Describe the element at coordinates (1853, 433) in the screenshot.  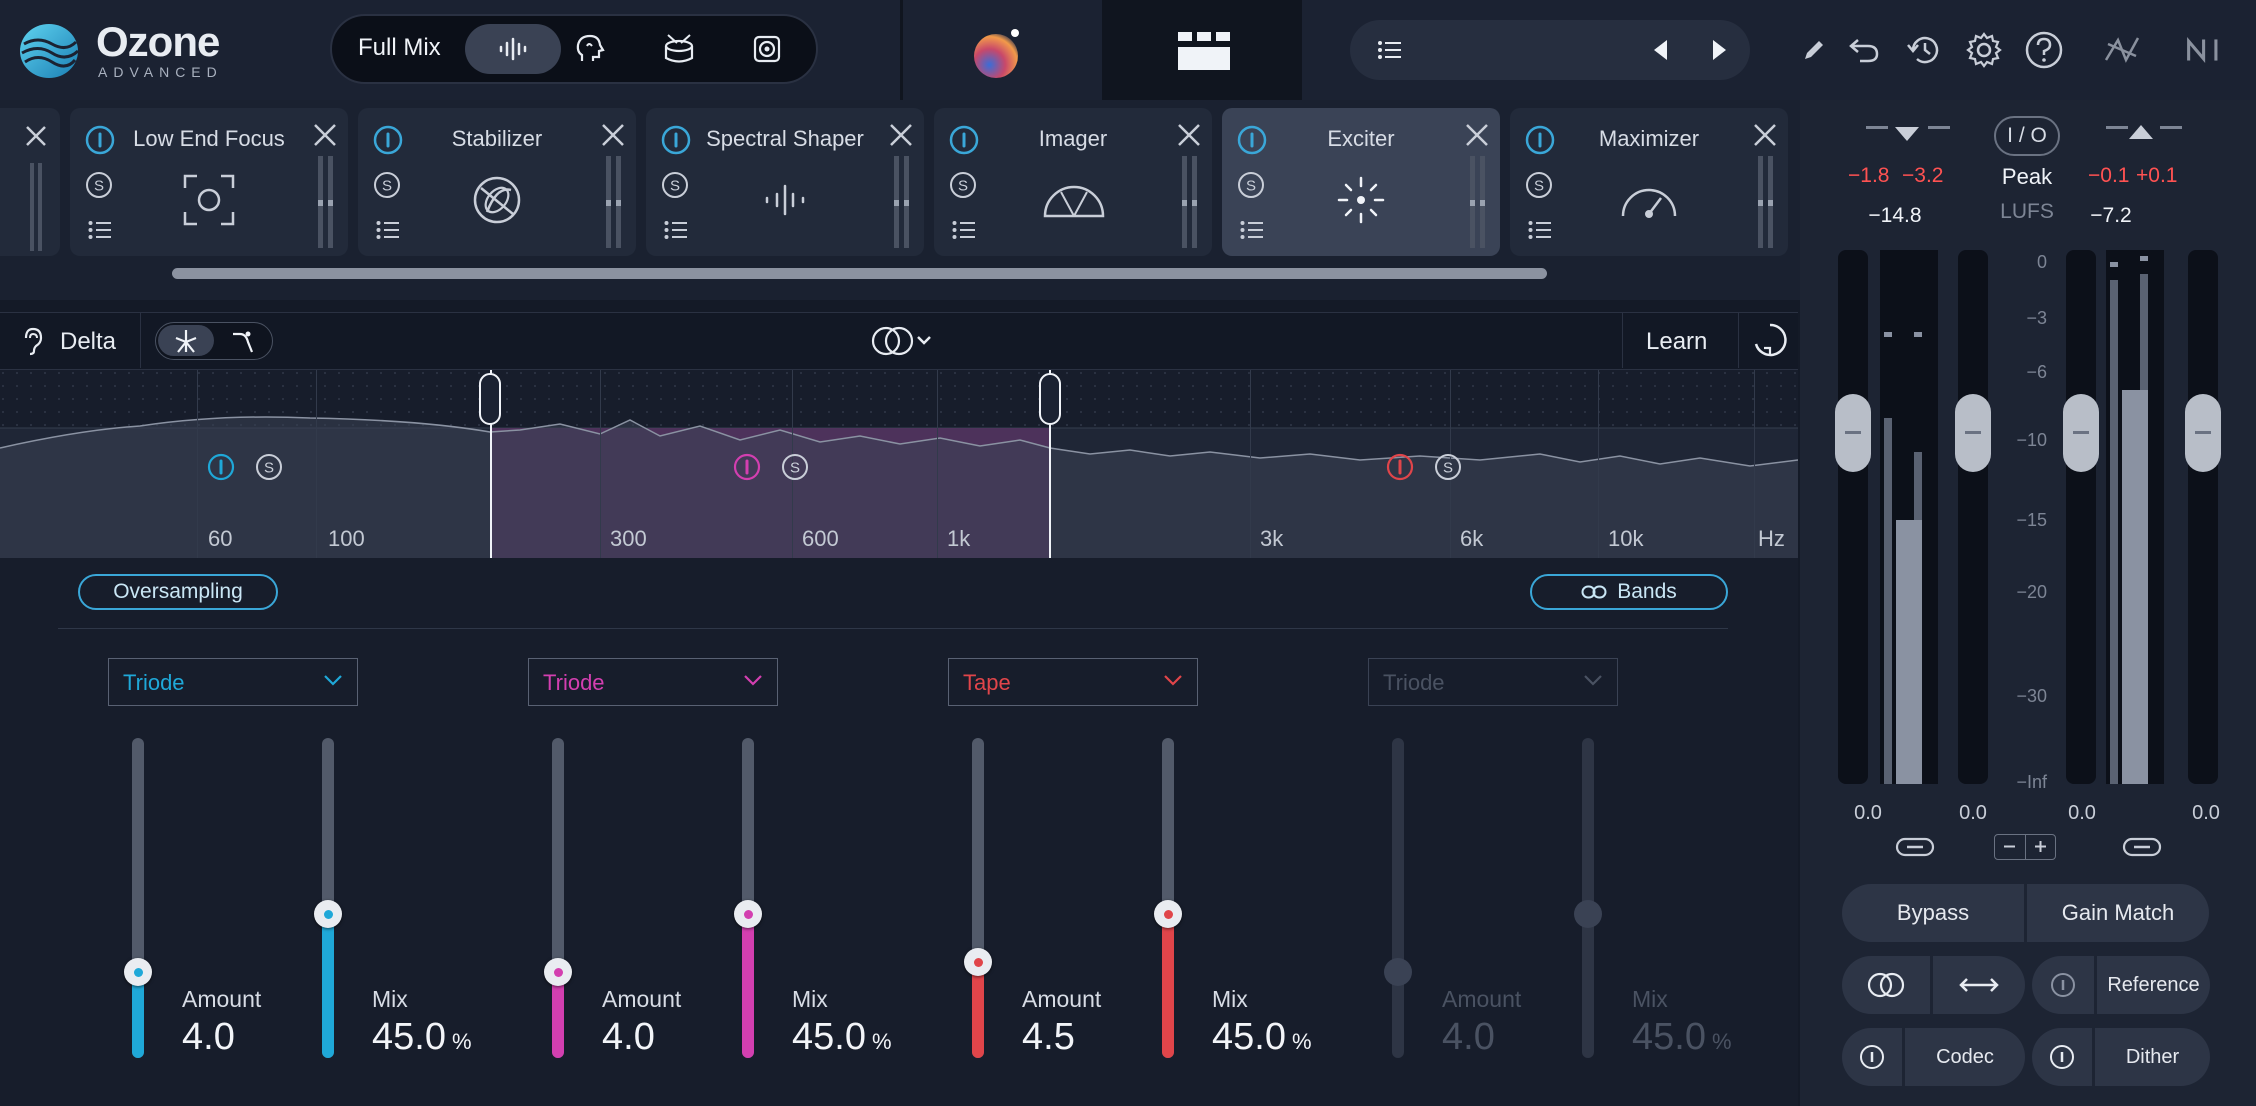
I see `input-gain-fader-left` at that location.